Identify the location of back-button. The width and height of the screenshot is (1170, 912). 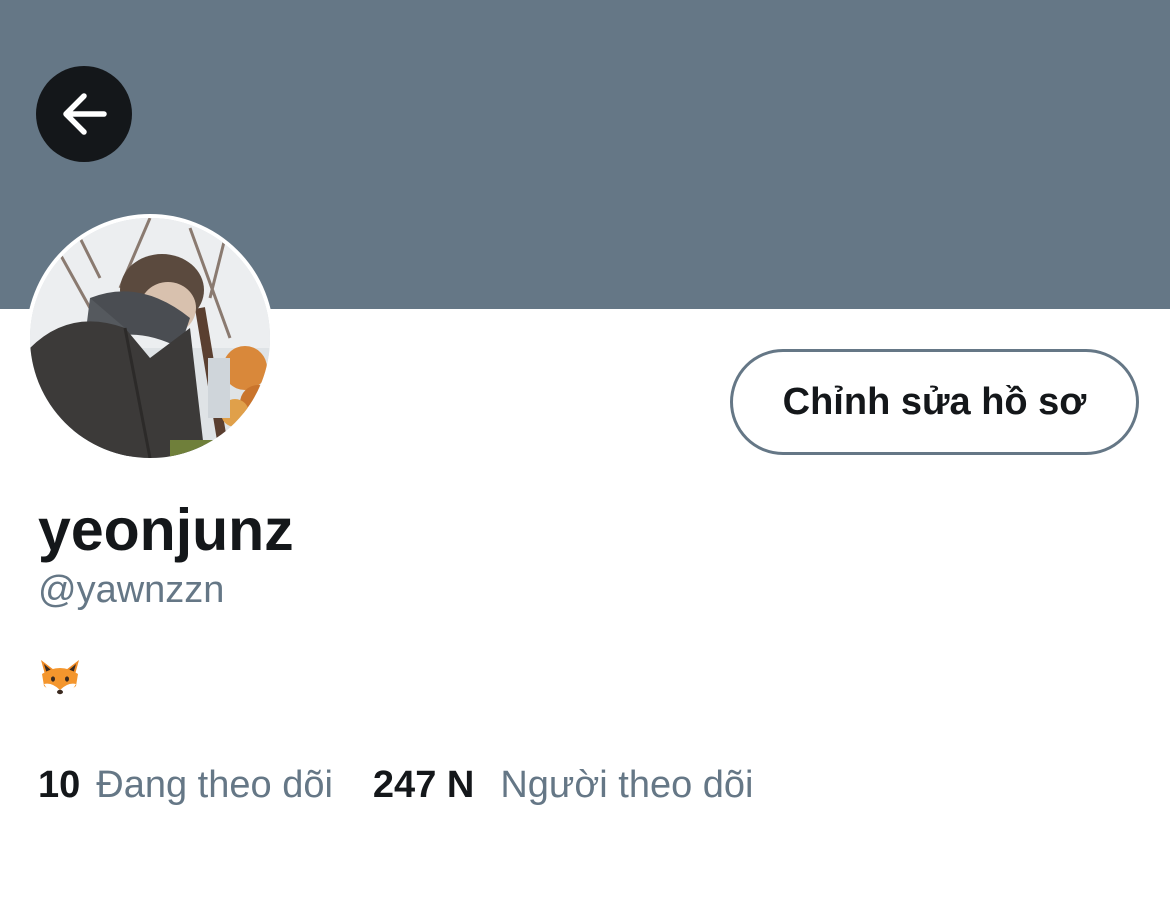
(84, 114).